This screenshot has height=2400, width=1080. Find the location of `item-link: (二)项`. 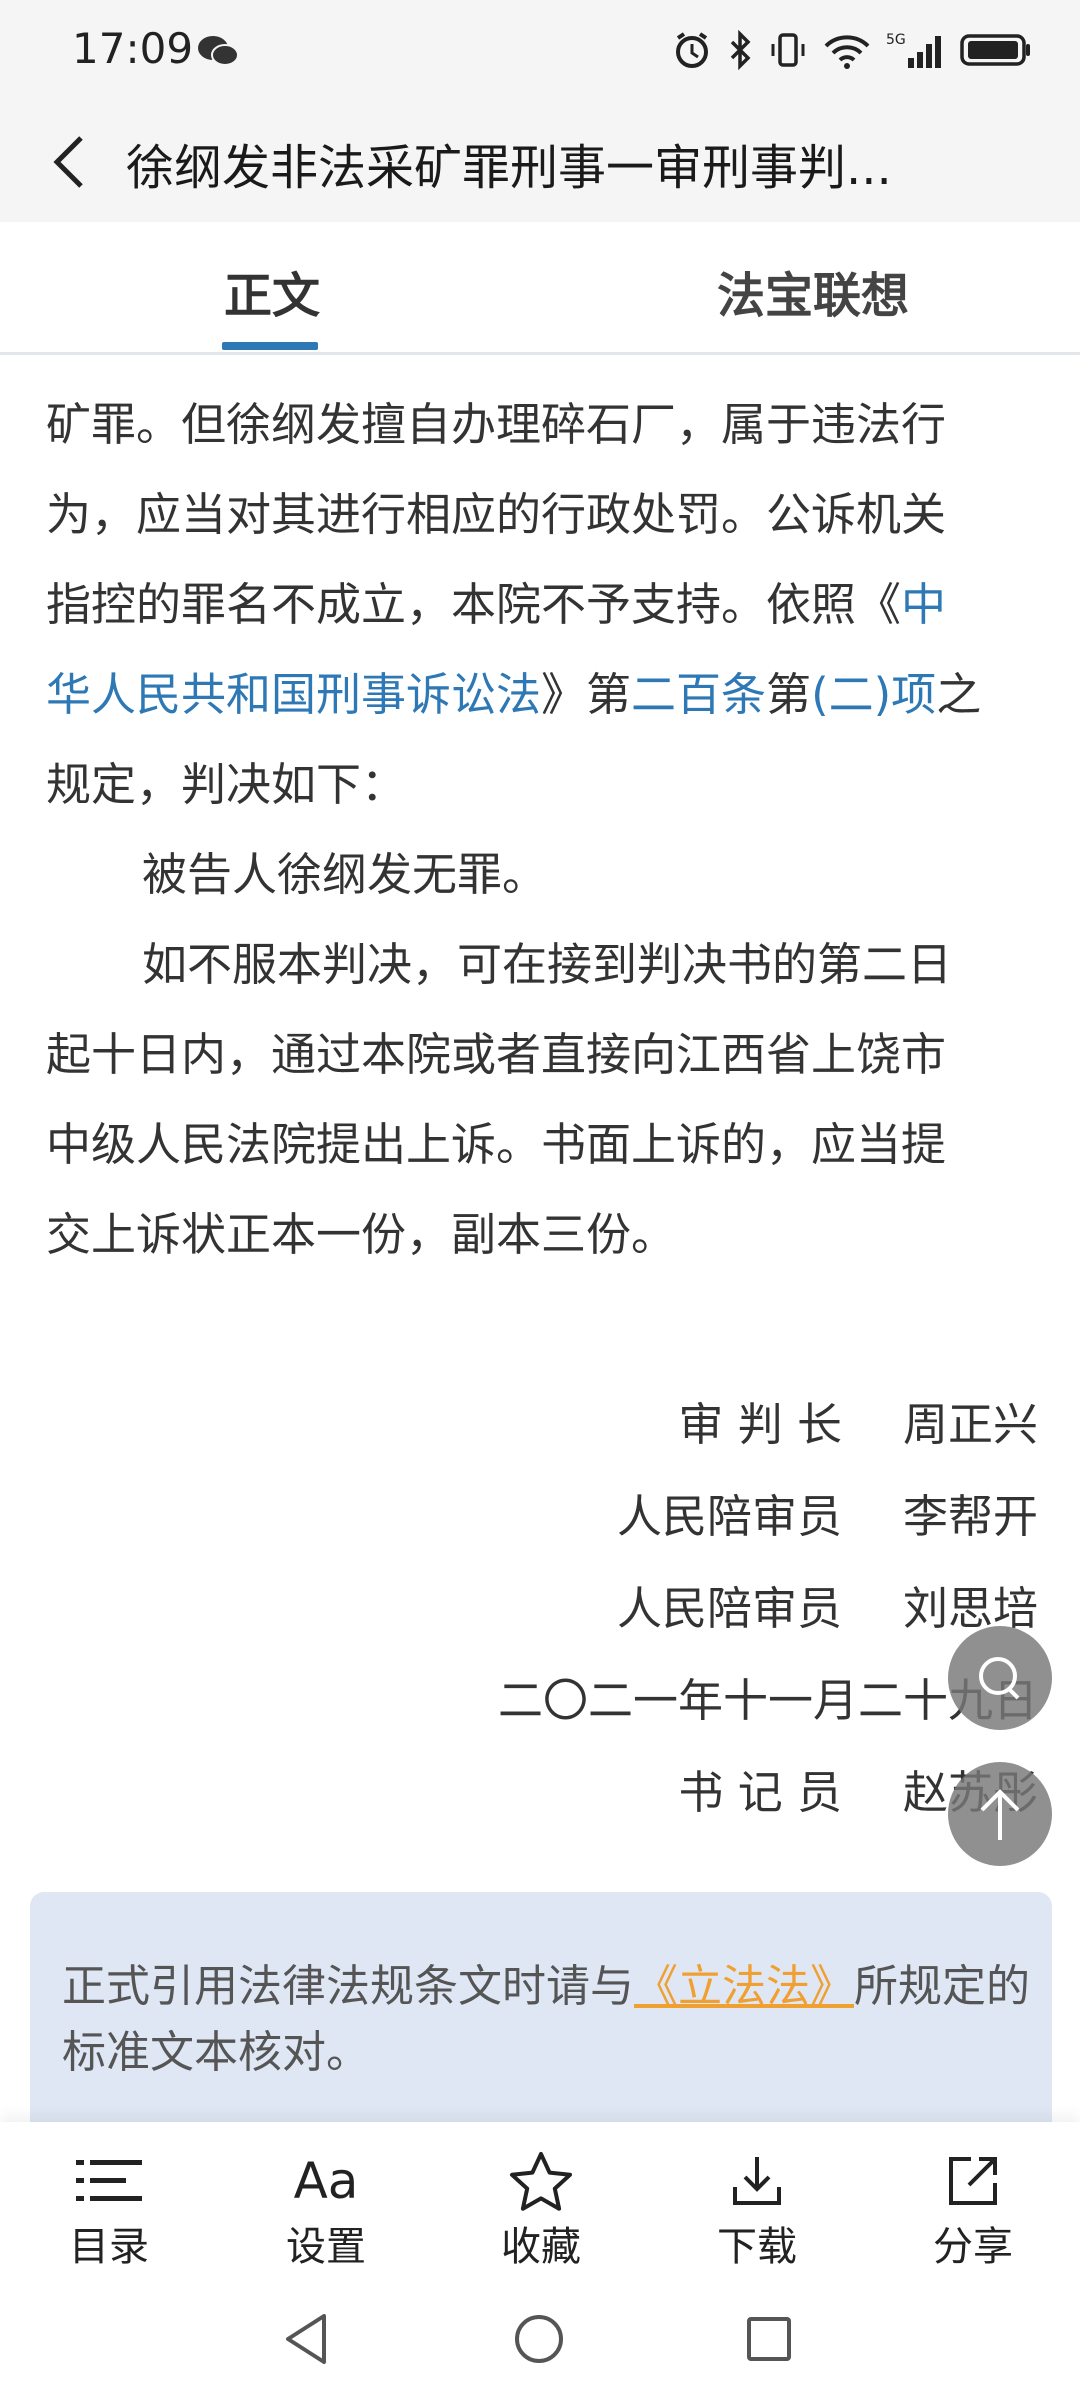

item-link: (二)项 is located at coordinates (873, 694).